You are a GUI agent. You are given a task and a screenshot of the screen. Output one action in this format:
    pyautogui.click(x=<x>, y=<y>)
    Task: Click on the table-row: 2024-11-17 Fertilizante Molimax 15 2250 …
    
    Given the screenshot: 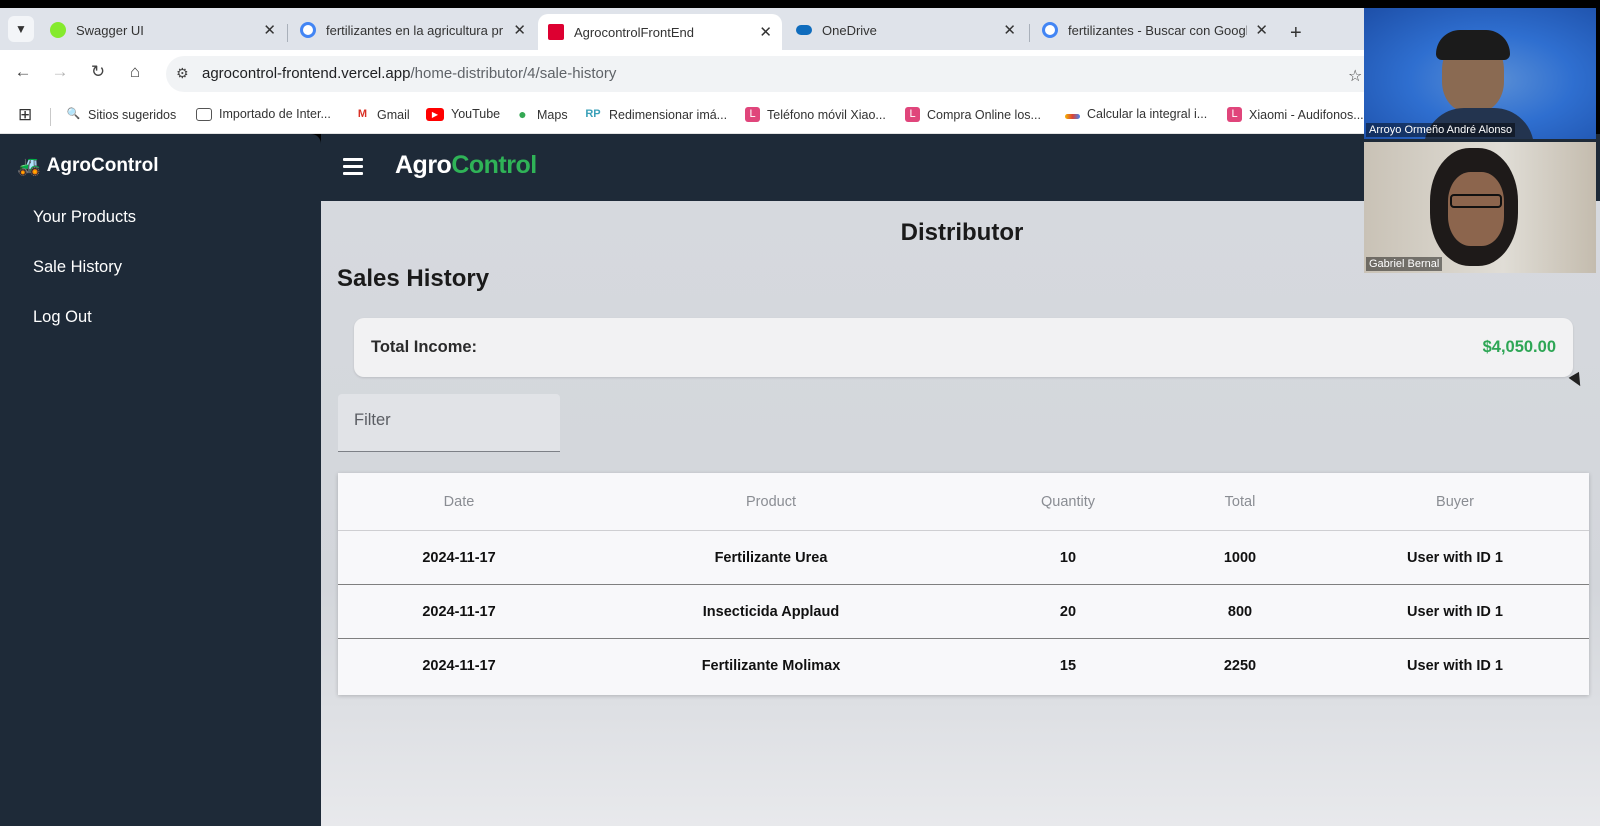 What is the action you would take?
    pyautogui.click(x=963, y=666)
    